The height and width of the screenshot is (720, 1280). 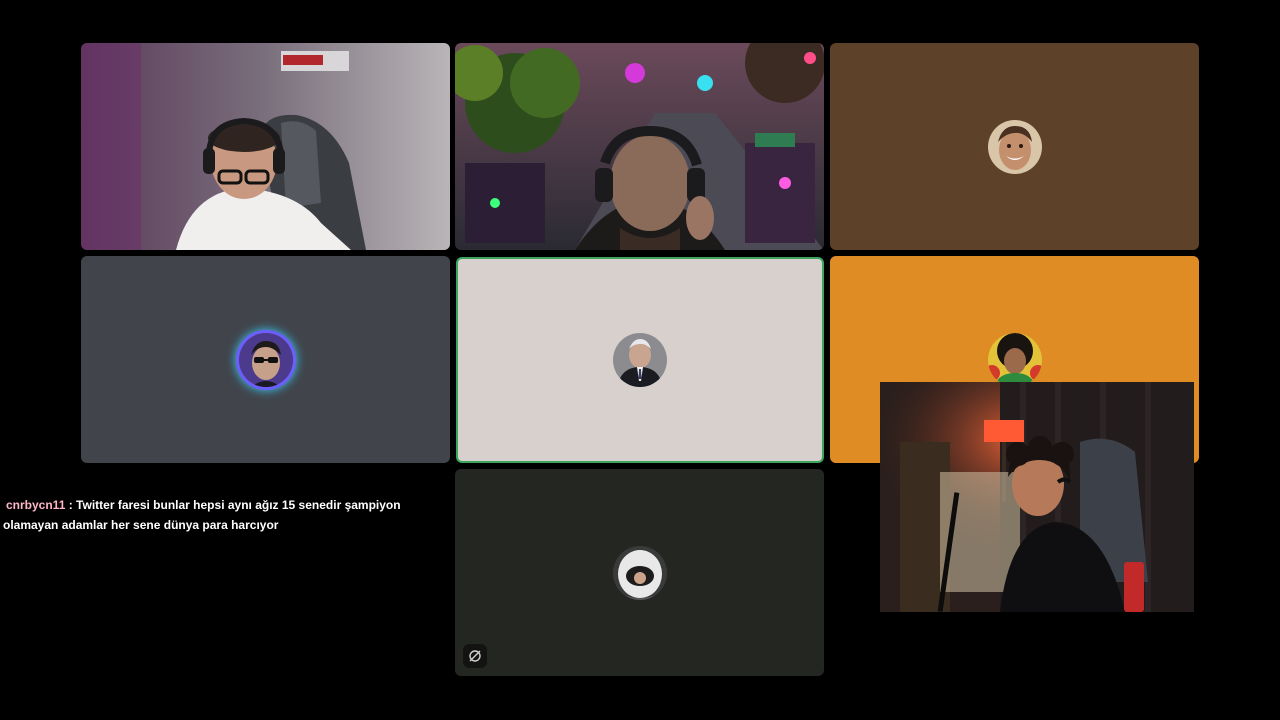 What do you see at coordinates (1037, 497) in the screenshot?
I see `streamer-webcam` at bounding box center [1037, 497].